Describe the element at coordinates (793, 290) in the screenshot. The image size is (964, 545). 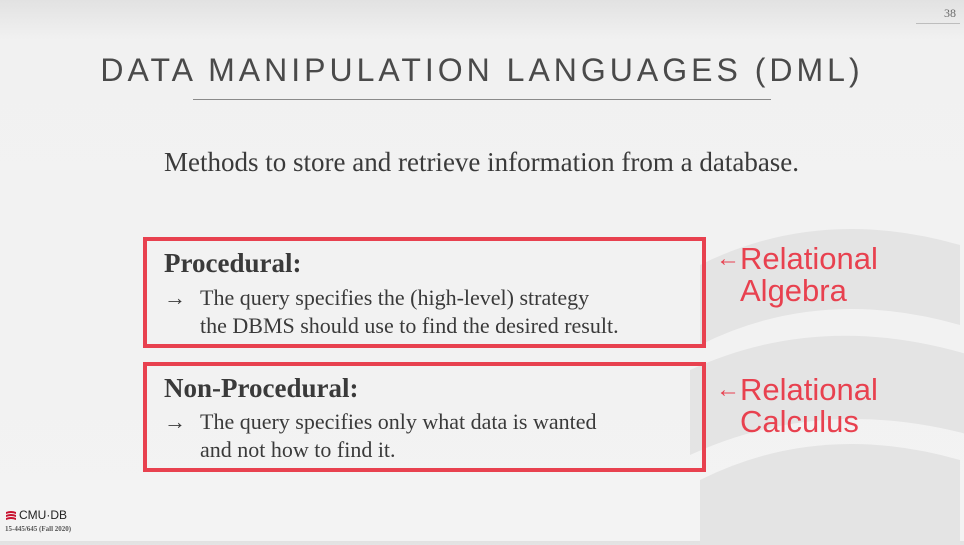
I see `procedural-annotation-line-2: Algebra` at that location.